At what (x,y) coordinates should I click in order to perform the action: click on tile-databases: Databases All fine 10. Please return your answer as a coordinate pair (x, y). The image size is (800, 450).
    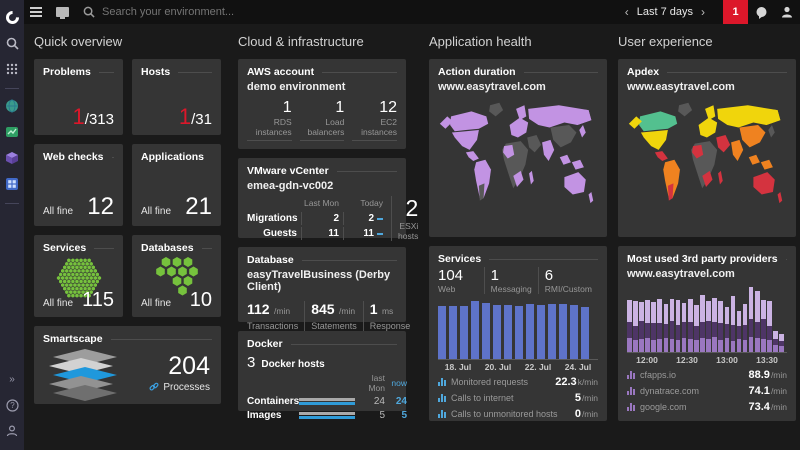
    Looking at the image, I should click on (176, 276).